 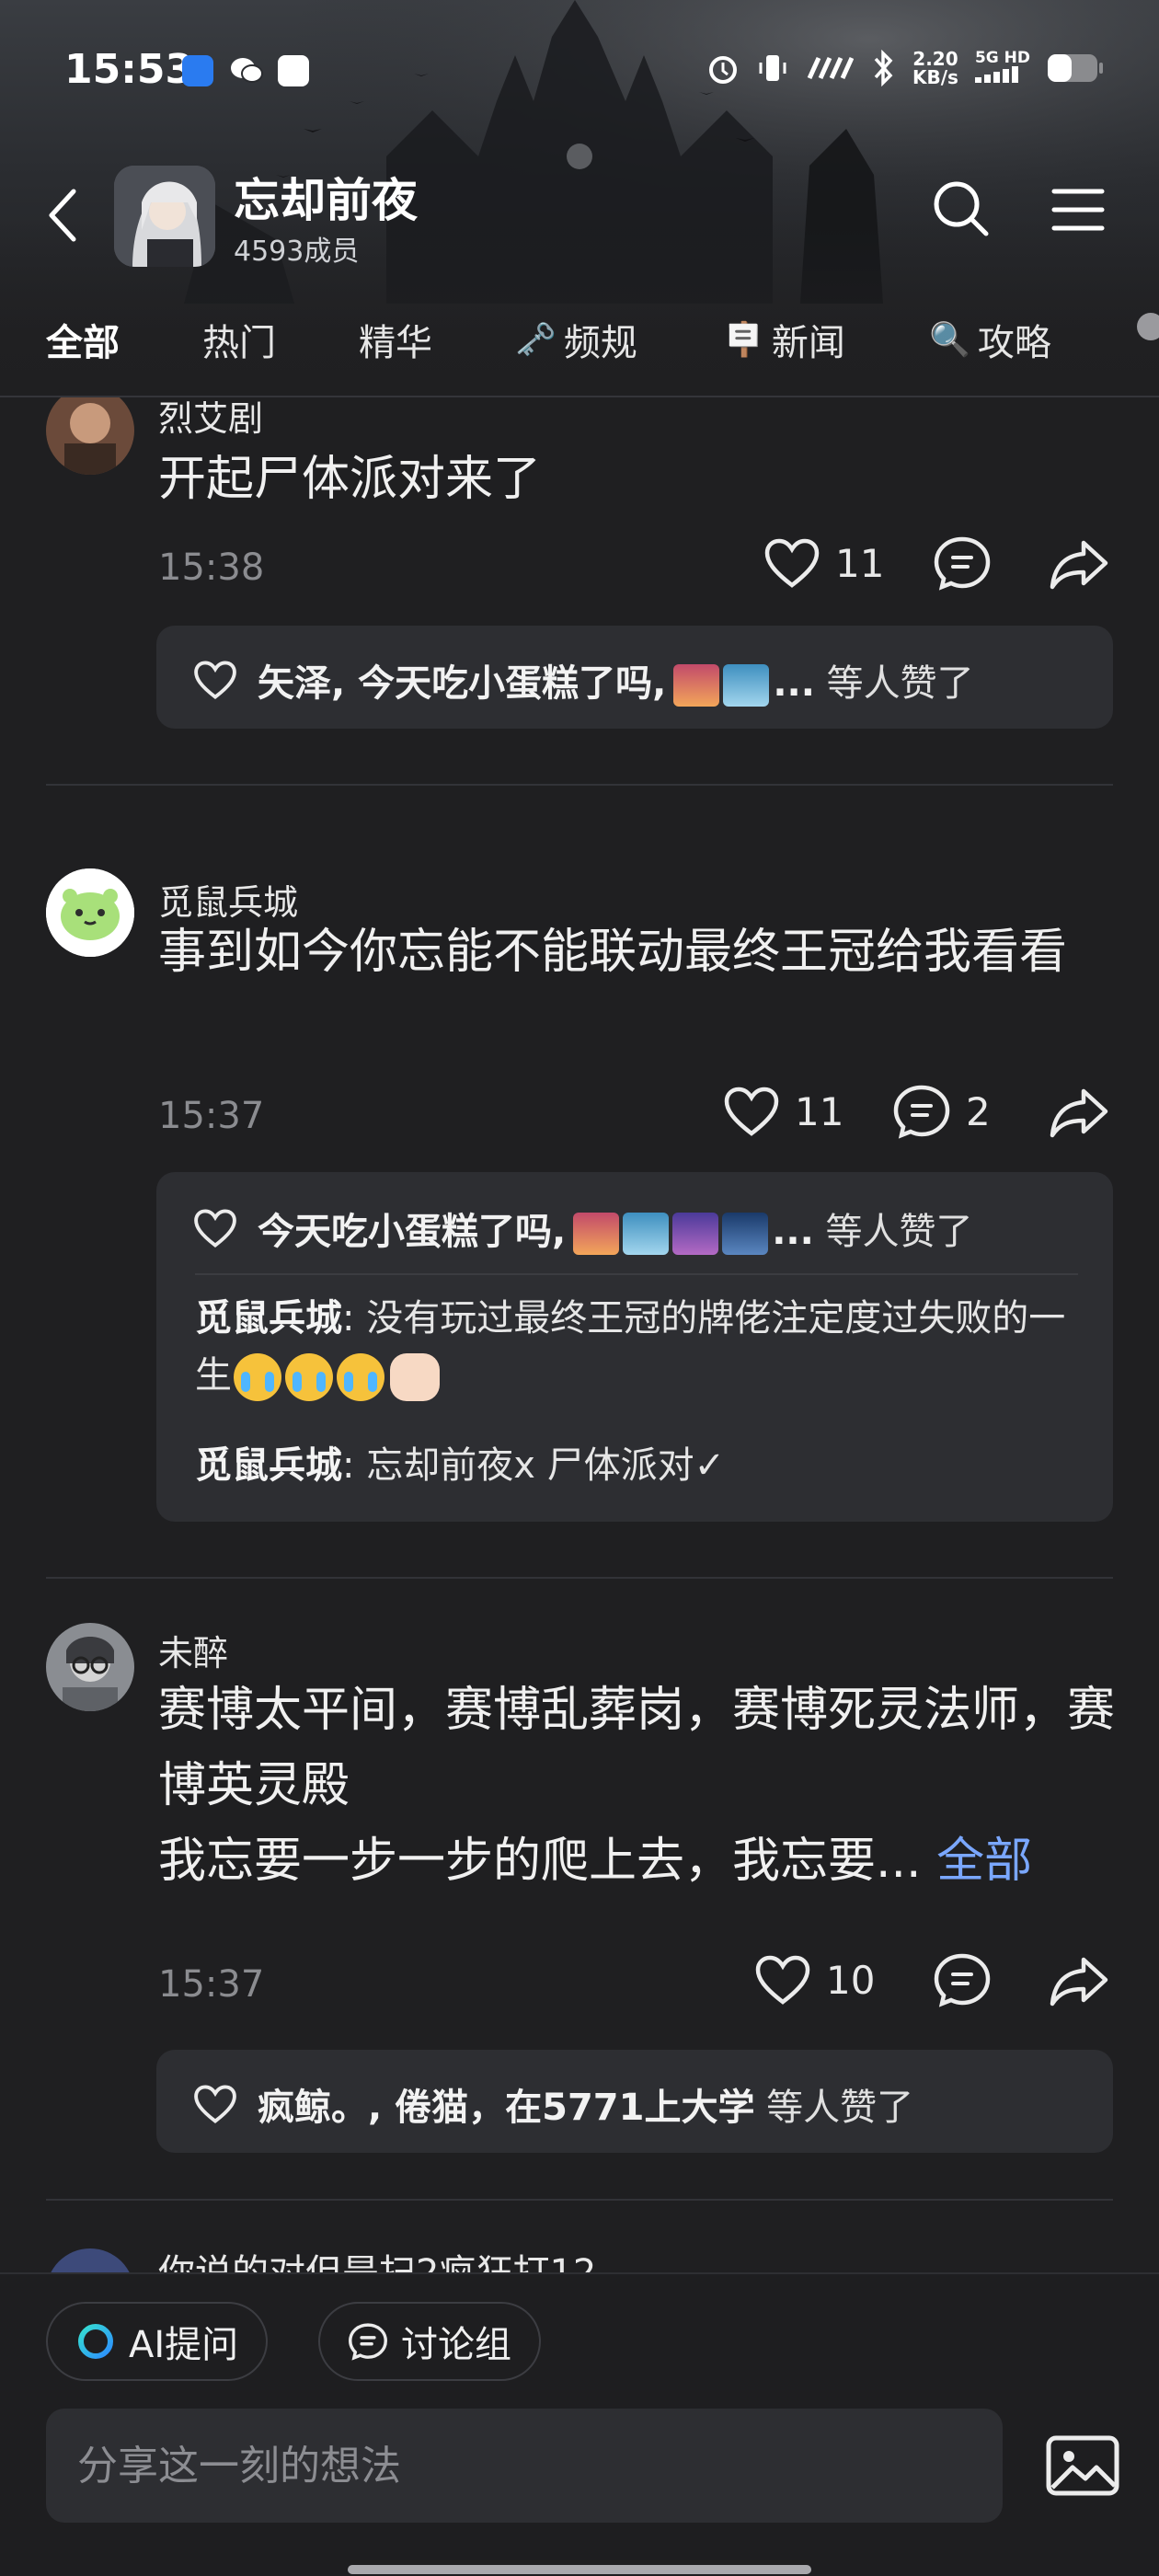 I want to click on ai-ring-icon, so click(x=95, y=2341).